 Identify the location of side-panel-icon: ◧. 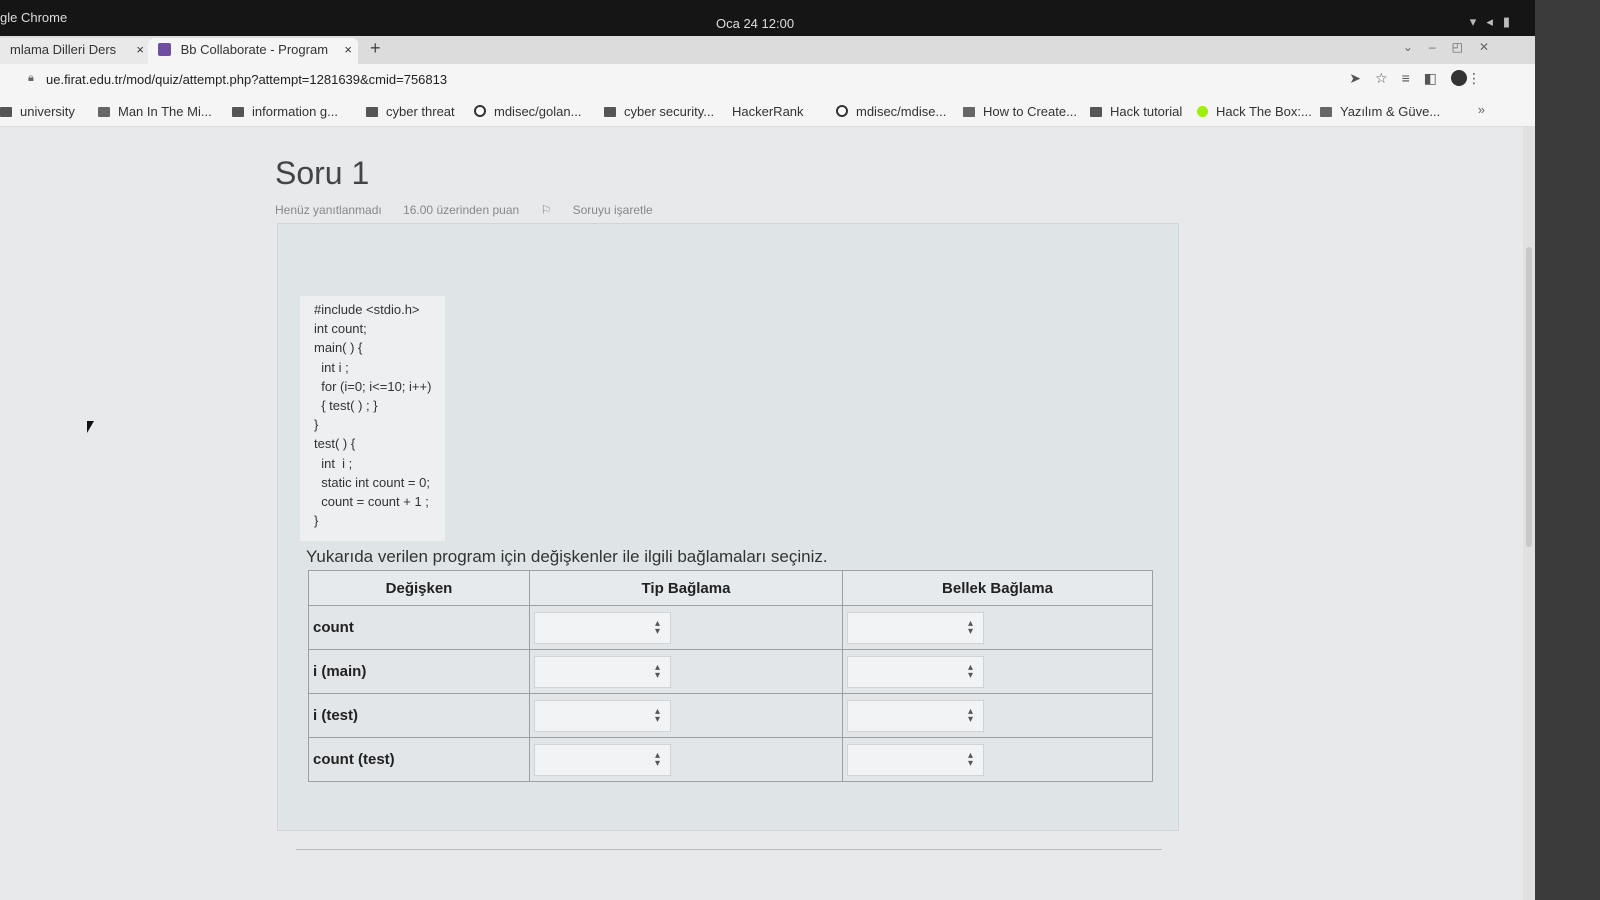
(1437, 78).